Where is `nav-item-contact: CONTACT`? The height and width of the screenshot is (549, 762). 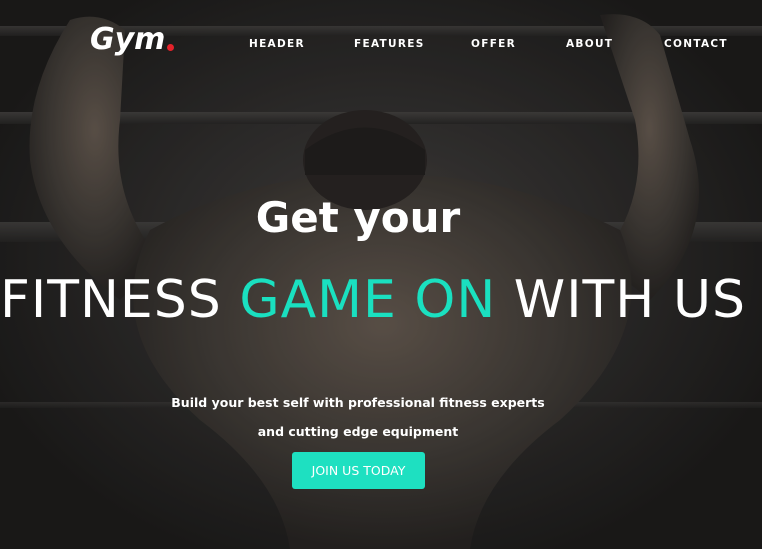
nav-item-contact: CONTACT is located at coordinates (696, 45).